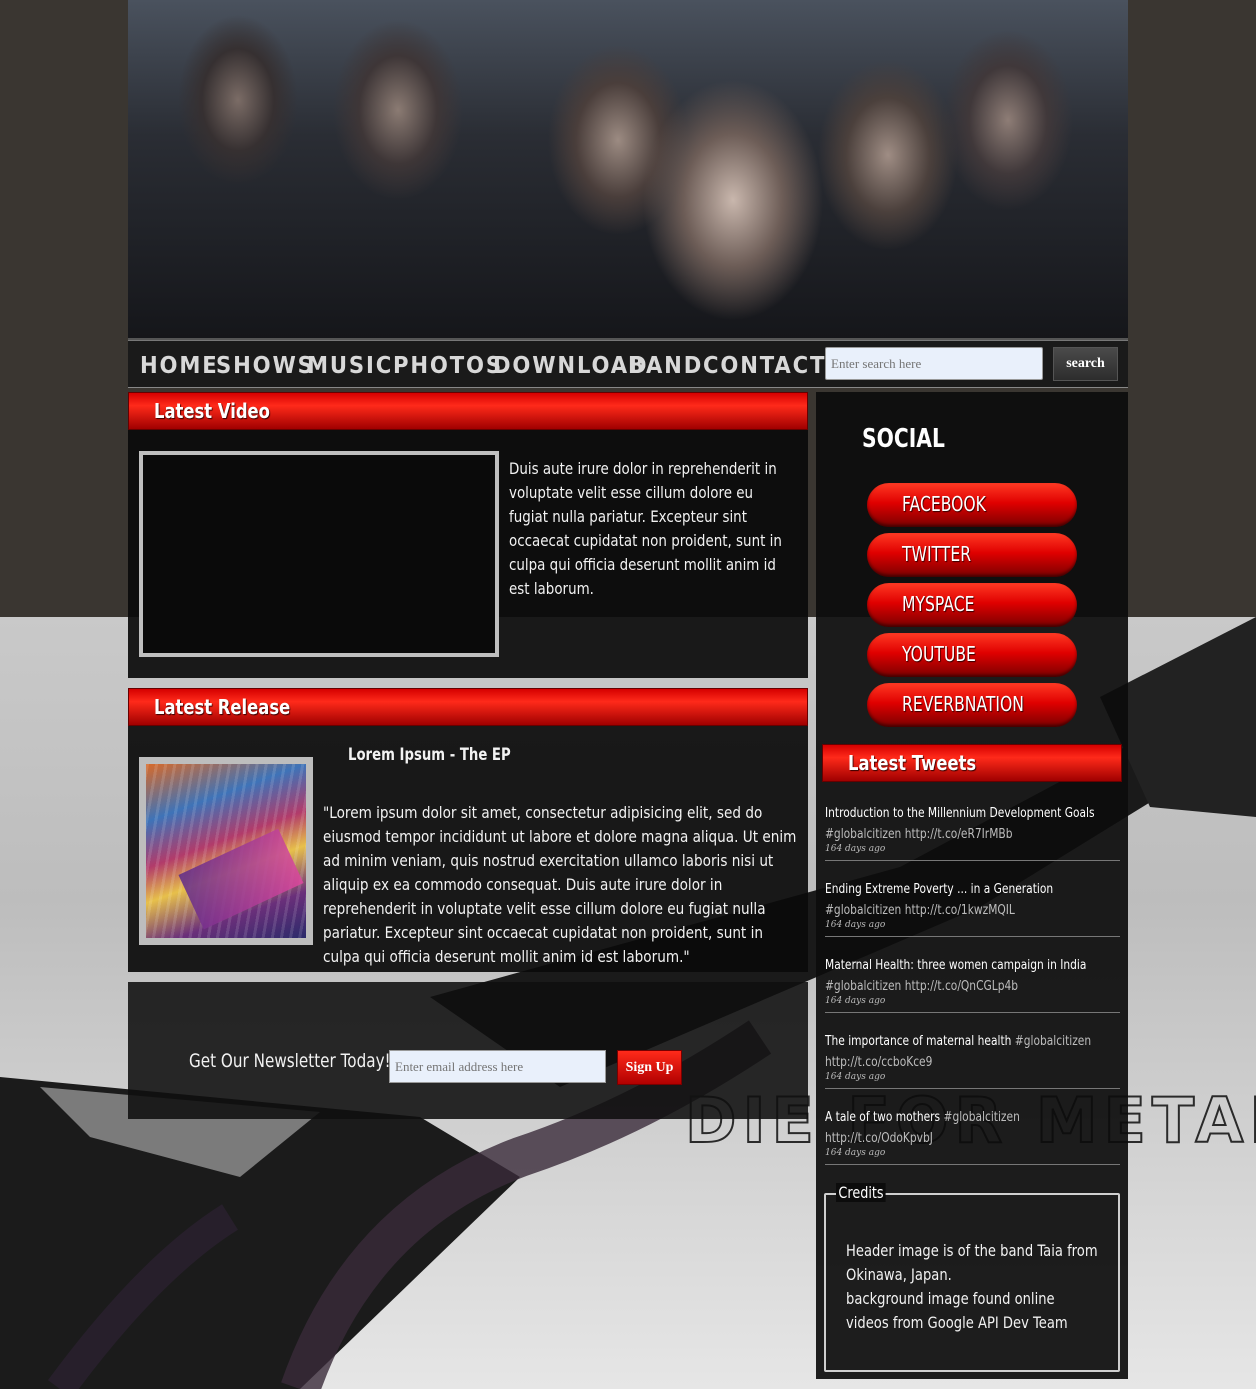 Image resolution: width=1256 pixels, height=1389 pixels. What do you see at coordinates (179, 366) in the screenshot?
I see `nav-home: HOME` at bounding box center [179, 366].